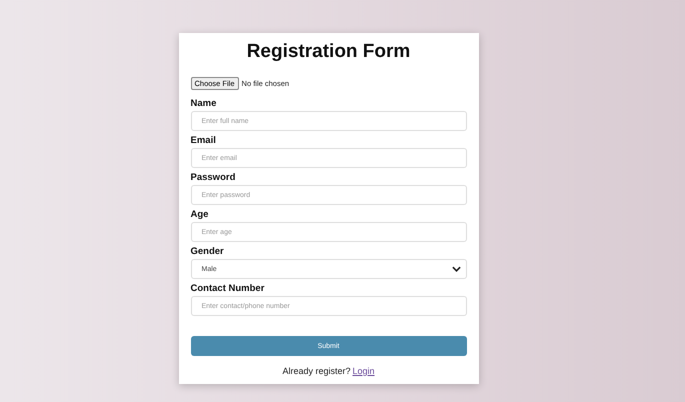  Describe the element at coordinates (207, 251) in the screenshot. I see `field-label: Gender` at that location.